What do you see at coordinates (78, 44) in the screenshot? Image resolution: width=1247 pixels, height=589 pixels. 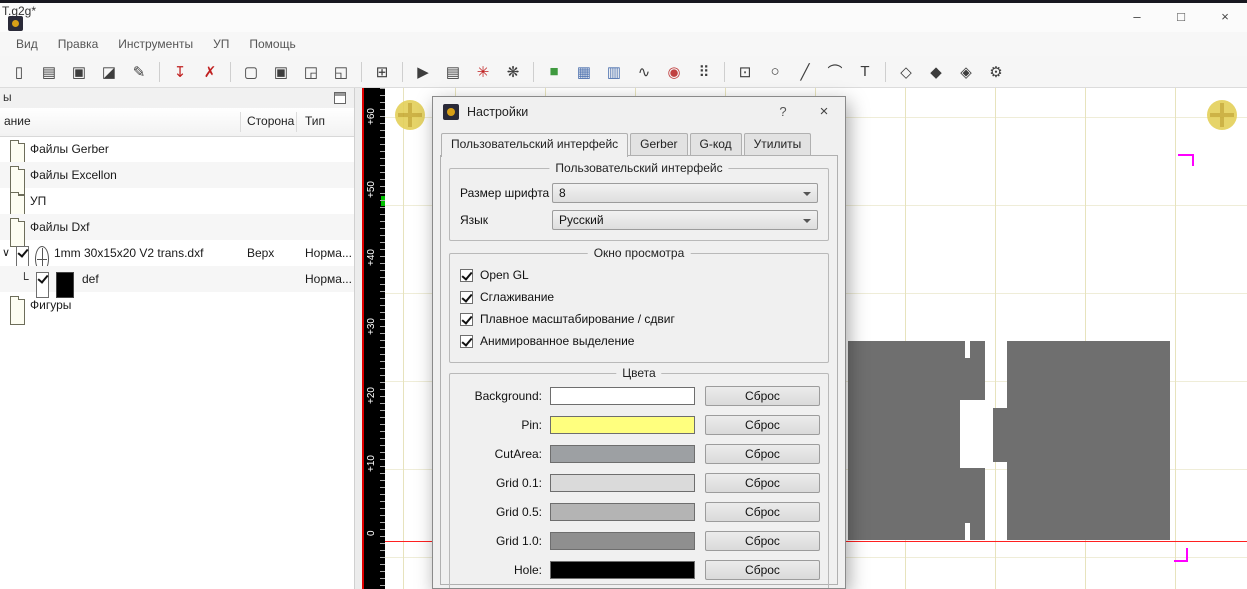 I see `menu-edit: Правка` at bounding box center [78, 44].